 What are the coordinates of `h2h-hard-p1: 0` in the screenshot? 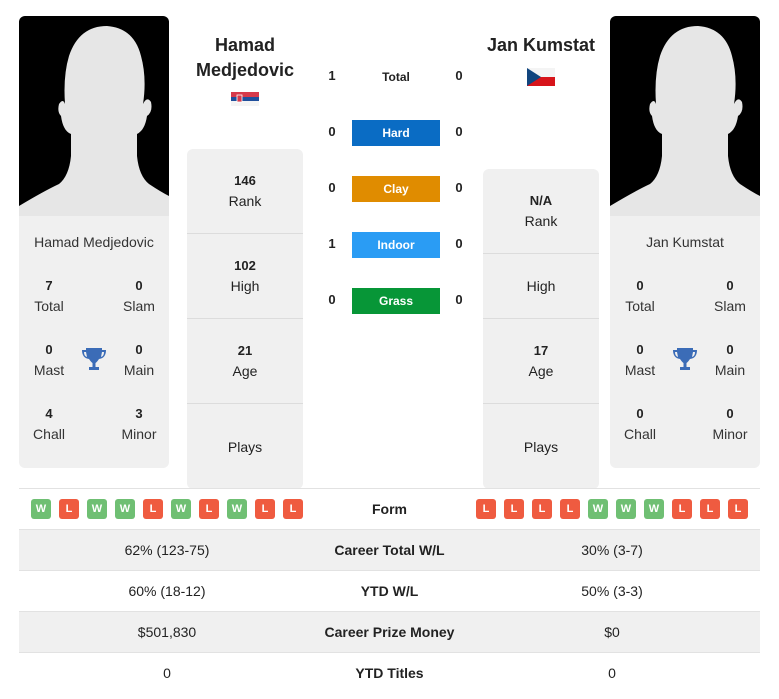 It's located at (332, 131).